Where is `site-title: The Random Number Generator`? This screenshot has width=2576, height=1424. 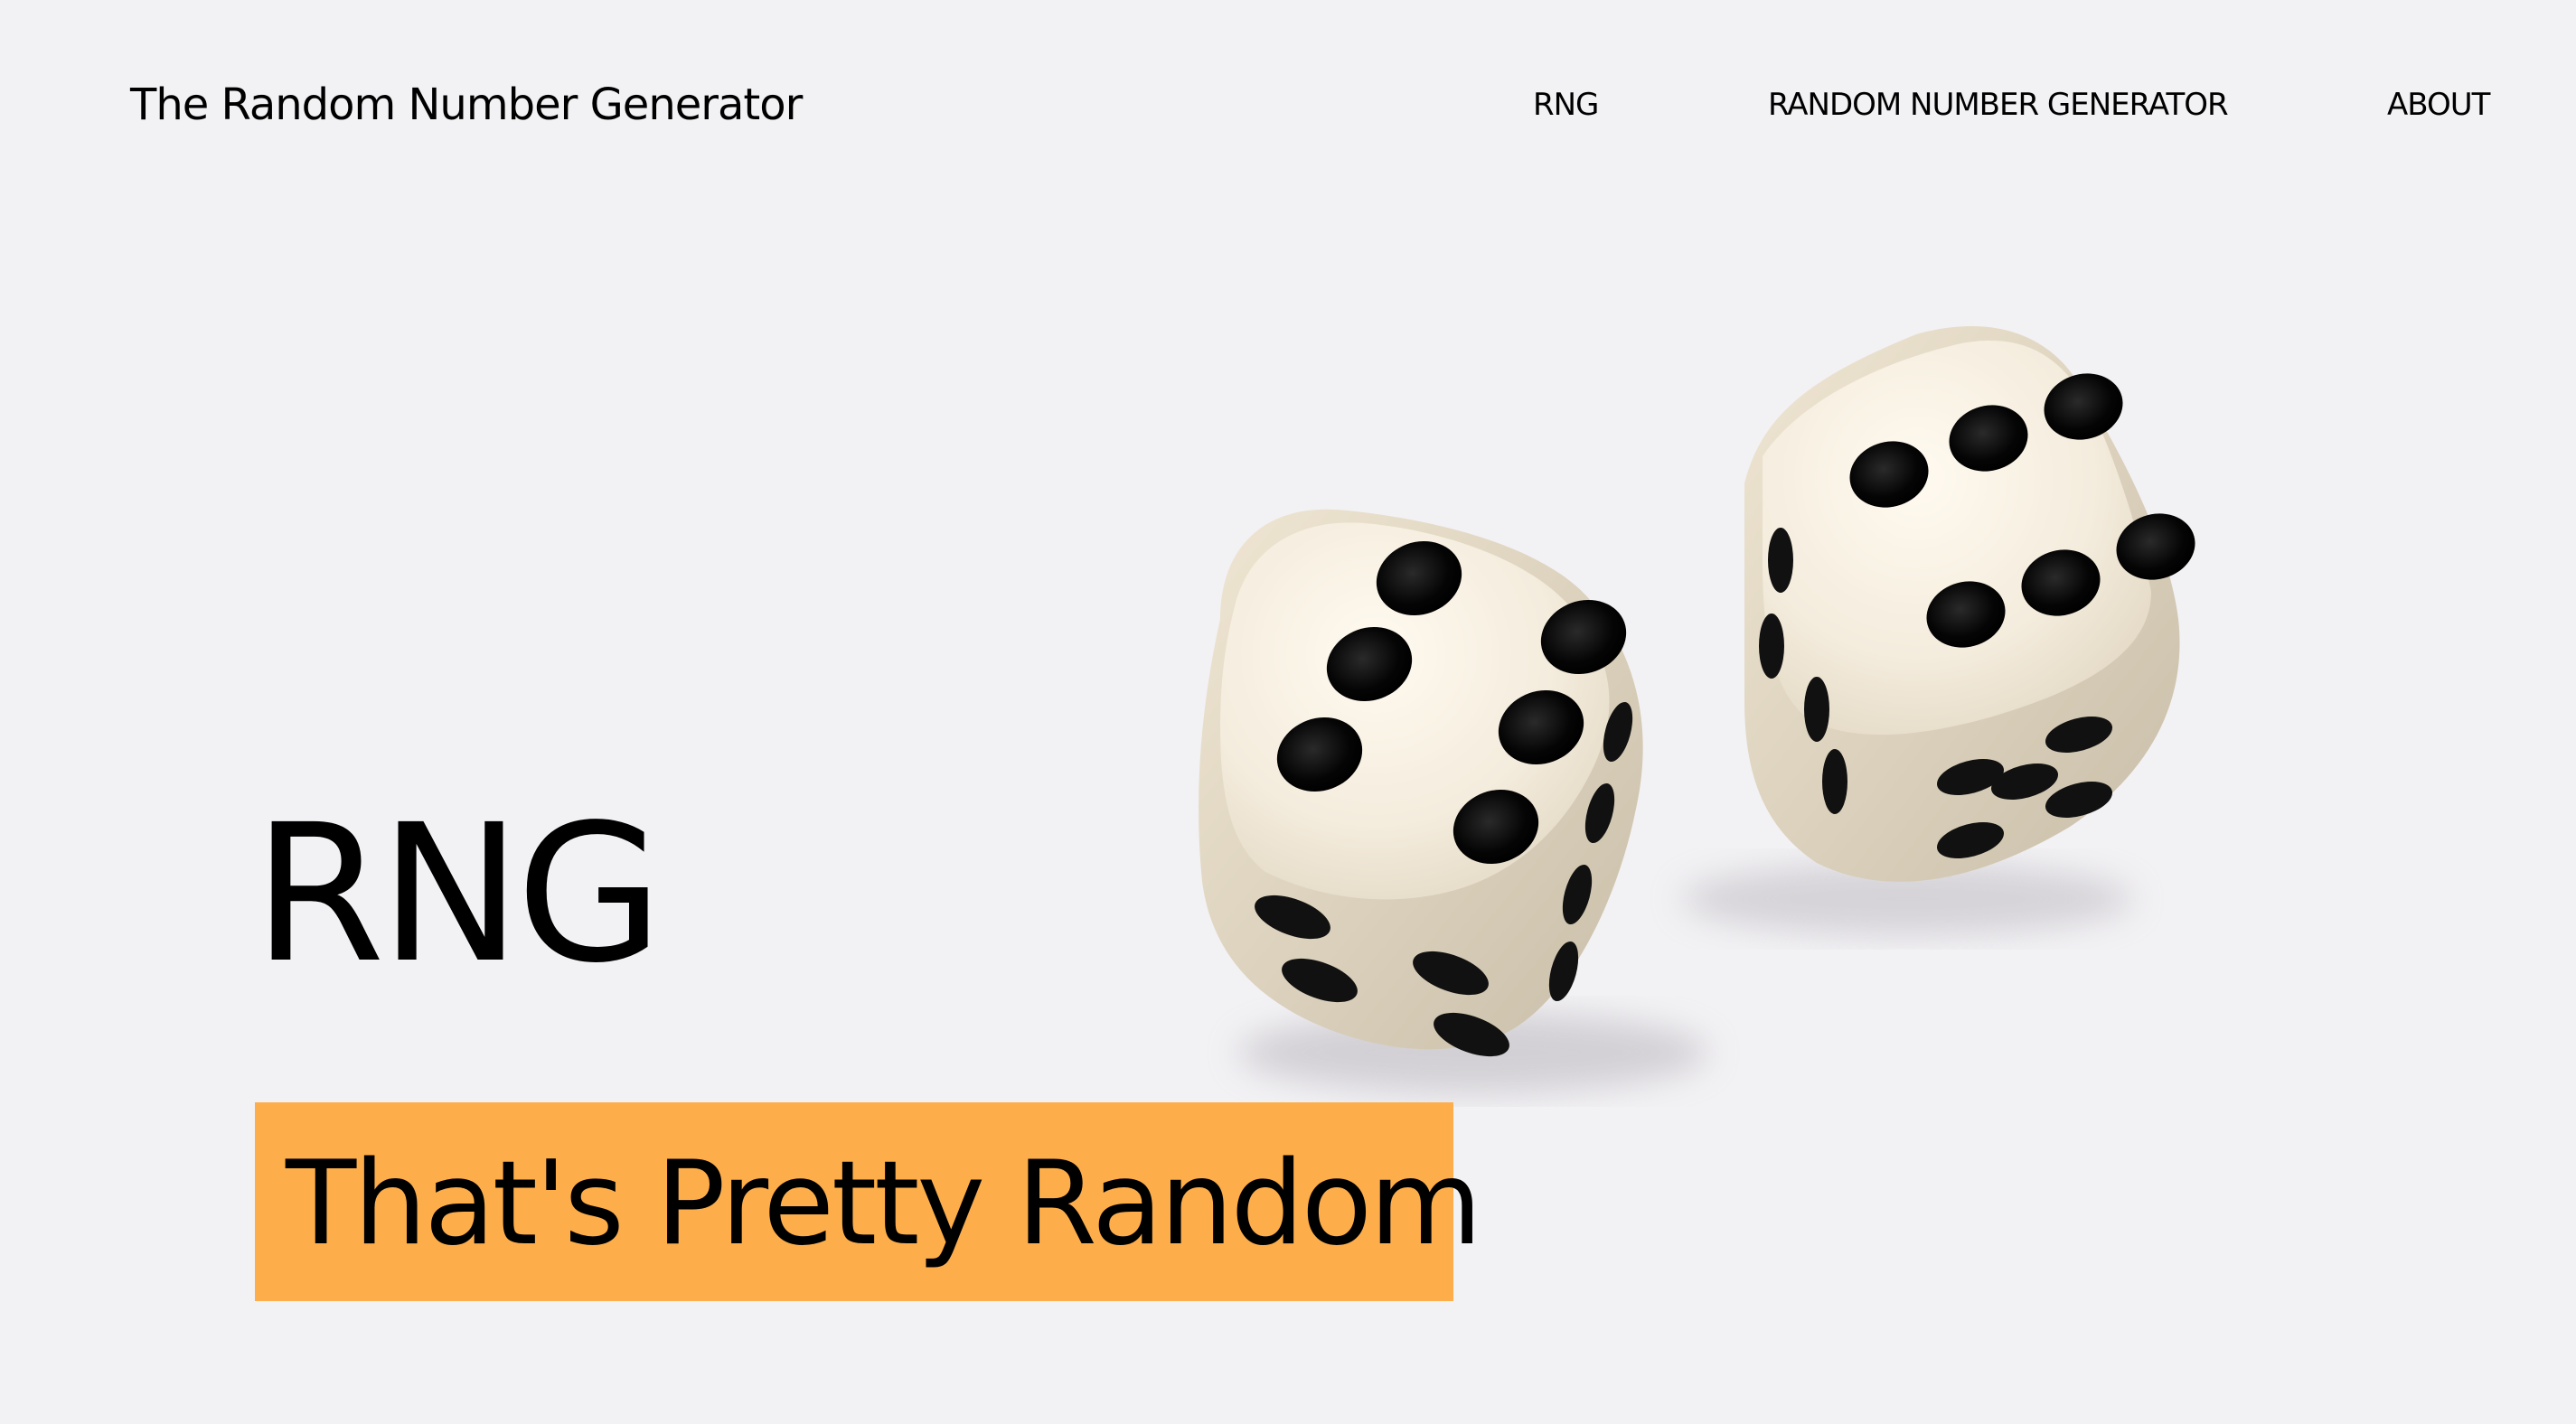 site-title: The Random Number Generator is located at coordinates (466, 105).